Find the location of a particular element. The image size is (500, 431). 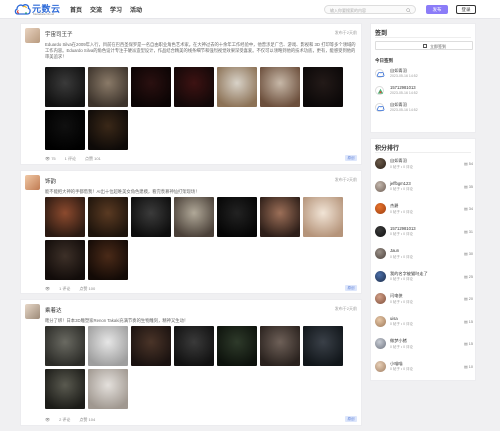

points-count: ▤ 20 is located at coordinates (468, 299).